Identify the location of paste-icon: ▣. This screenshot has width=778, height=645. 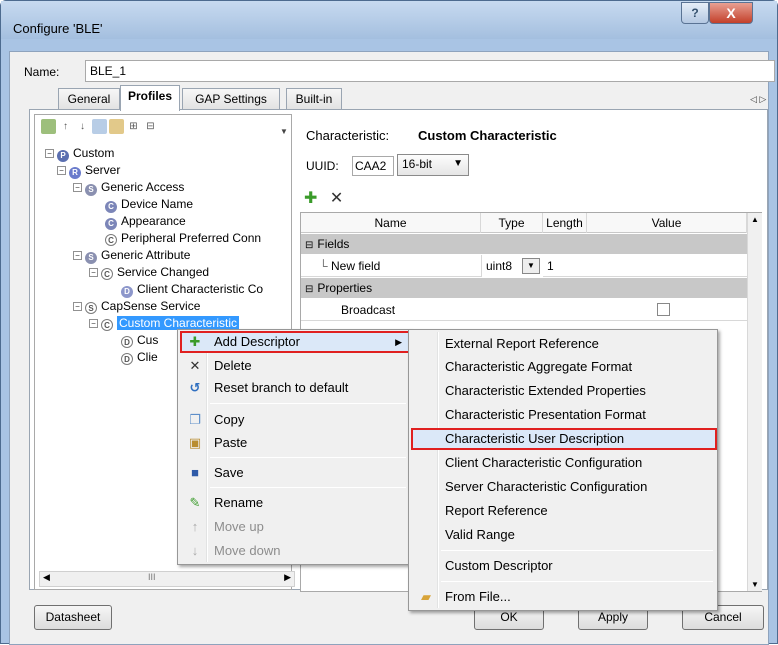
(195, 442).